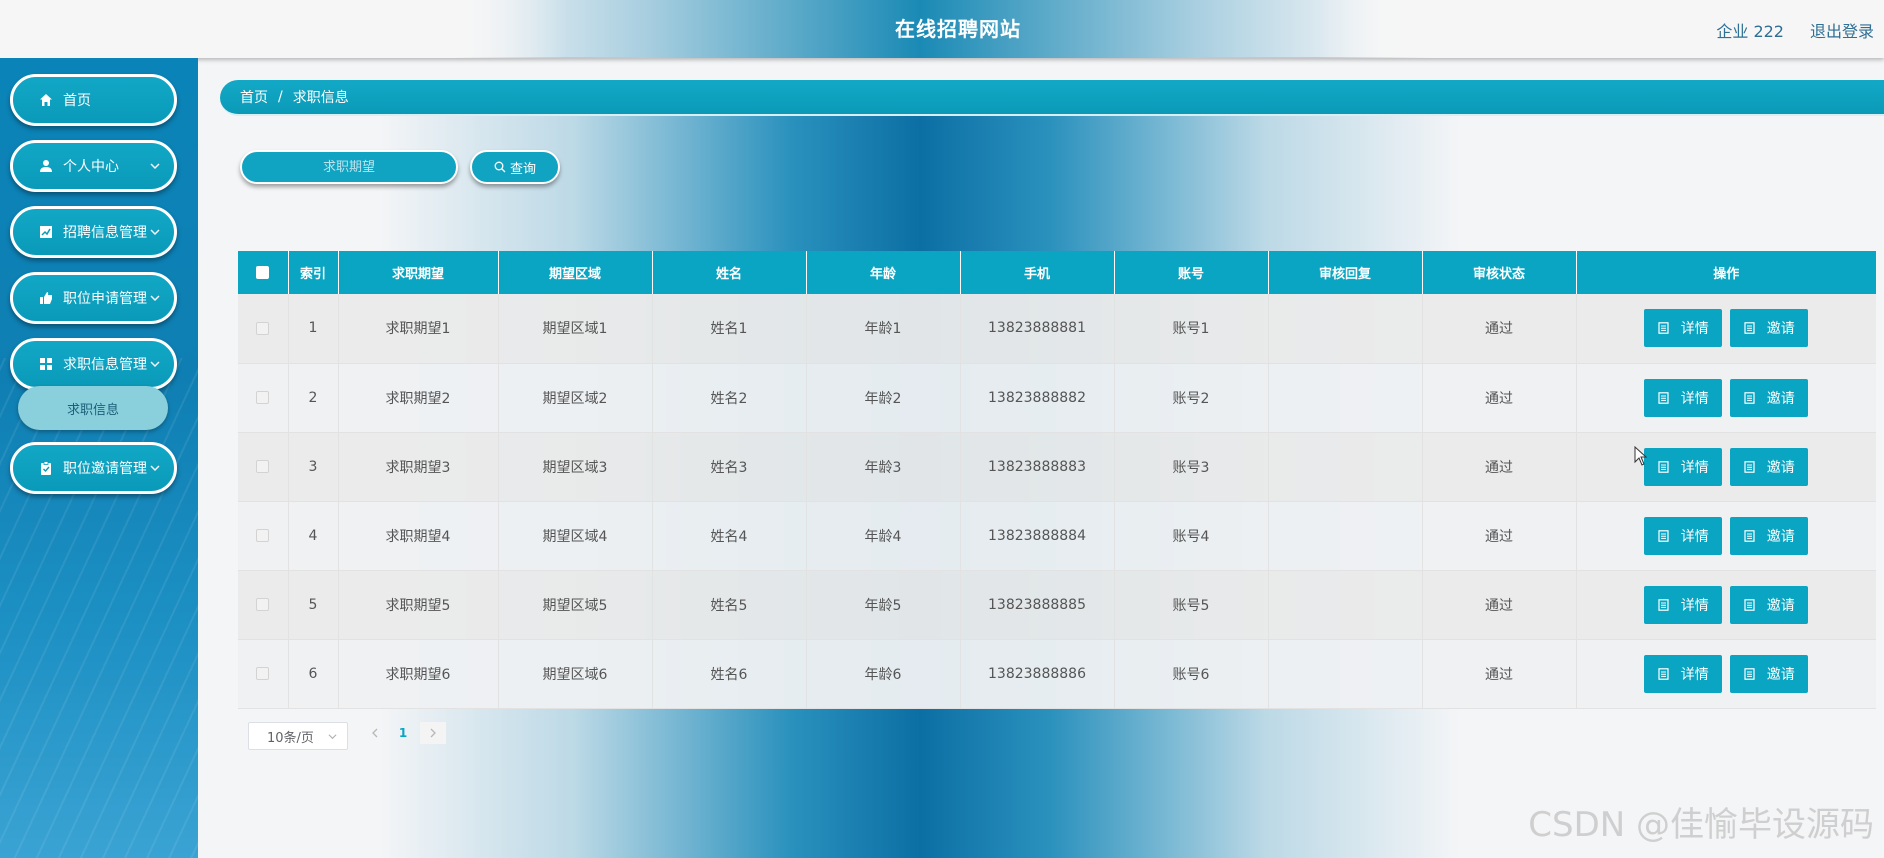 The height and width of the screenshot is (858, 1884). Describe the element at coordinates (883, 674) in the screenshot. I see `cell-age: 年龄6` at that location.